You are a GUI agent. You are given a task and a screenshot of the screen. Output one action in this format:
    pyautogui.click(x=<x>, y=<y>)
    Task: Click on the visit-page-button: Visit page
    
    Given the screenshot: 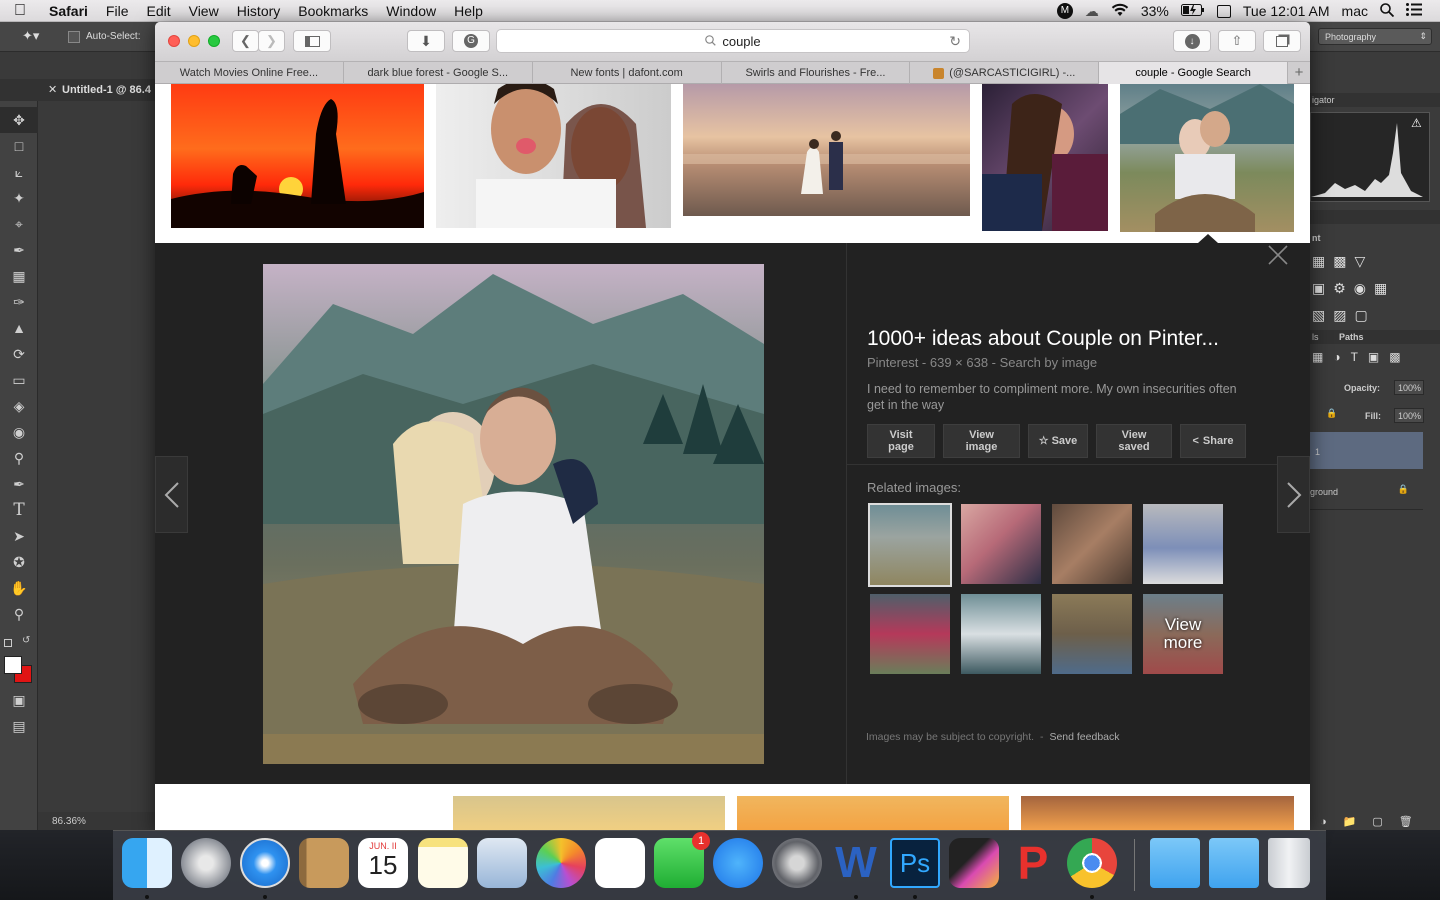 What is the action you would take?
    pyautogui.click(x=901, y=441)
    